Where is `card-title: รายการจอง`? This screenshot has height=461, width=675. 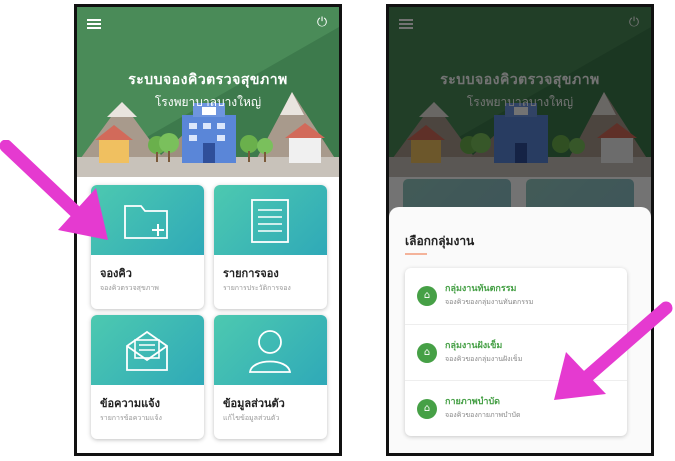 card-title: รายการจอง is located at coordinates (251, 273).